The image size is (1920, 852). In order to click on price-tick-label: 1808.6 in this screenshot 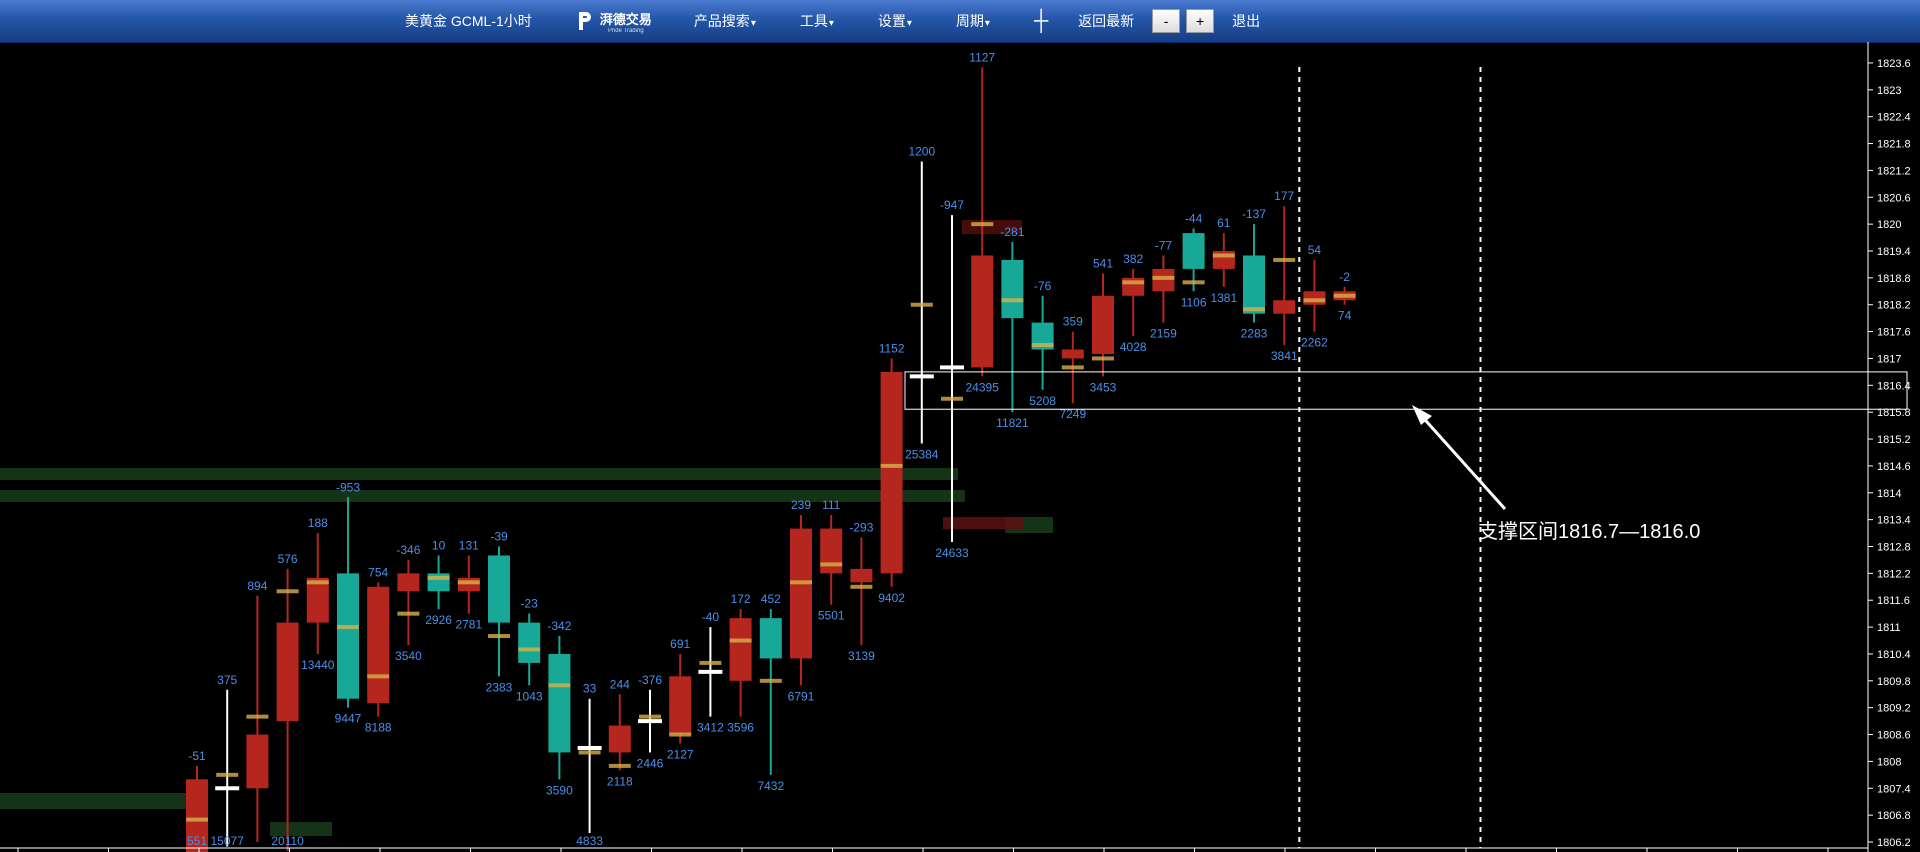, I will do `click(1894, 736)`.